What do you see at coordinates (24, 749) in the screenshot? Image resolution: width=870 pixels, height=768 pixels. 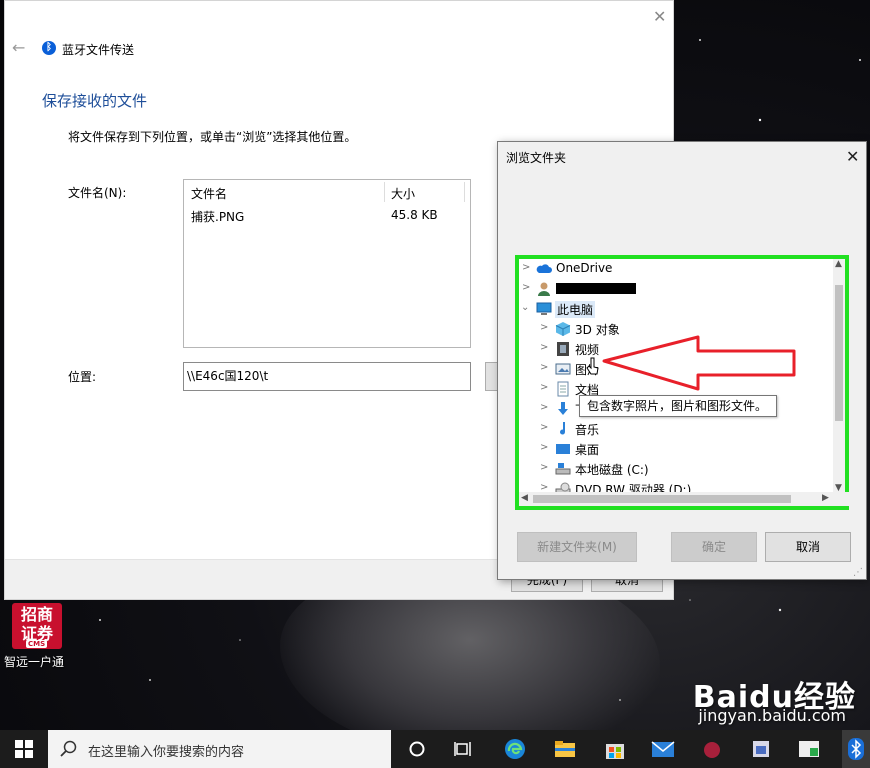 I see `windows-start-icon` at bounding box center [24, 749].